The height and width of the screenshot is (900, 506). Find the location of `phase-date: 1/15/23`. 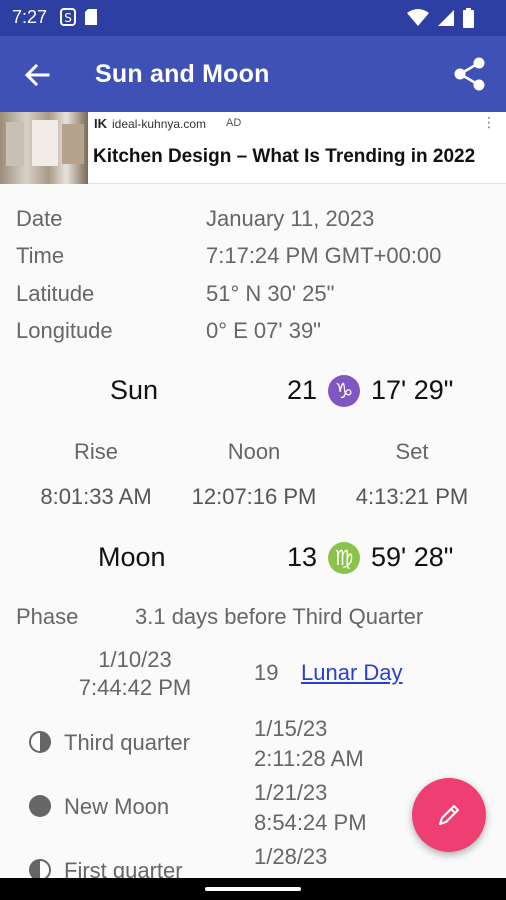

phase-date: 1/15/23 is located at coordinates (291, 728).